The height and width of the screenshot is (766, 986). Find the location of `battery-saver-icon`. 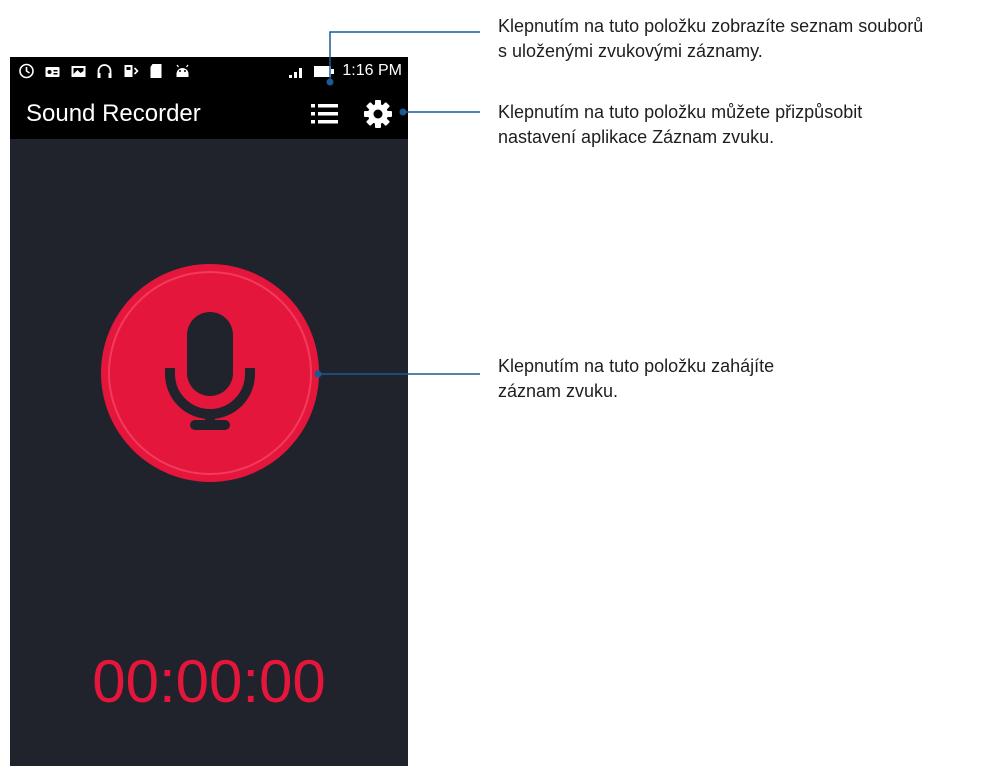

battery-saver-icon is located at coordinates (131, 71).